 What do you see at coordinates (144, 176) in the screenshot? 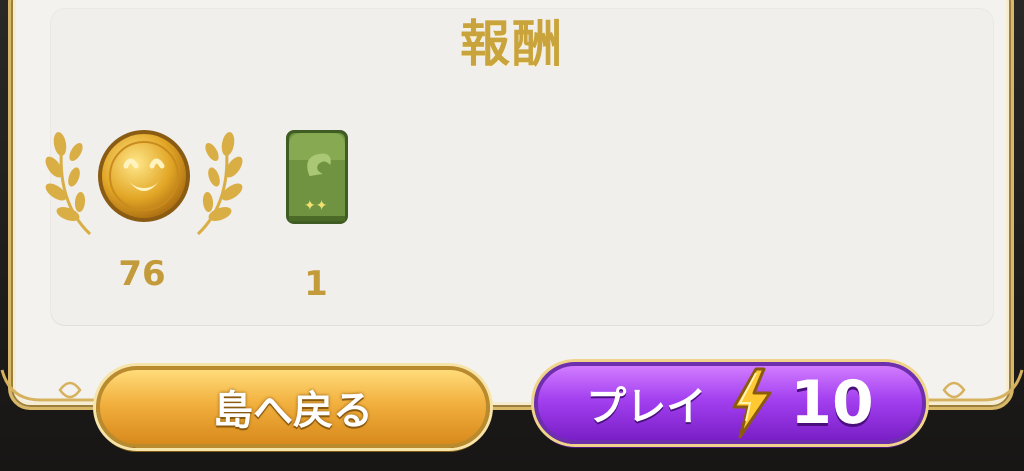
I see `gold-coin-icon` at bounding box center [144, 176].